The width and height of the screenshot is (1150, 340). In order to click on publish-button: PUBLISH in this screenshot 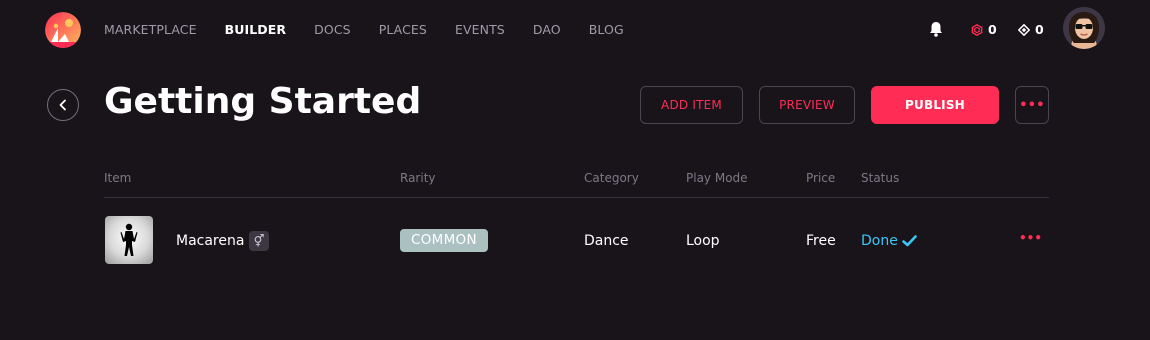, I will do `click(935, 105)`.